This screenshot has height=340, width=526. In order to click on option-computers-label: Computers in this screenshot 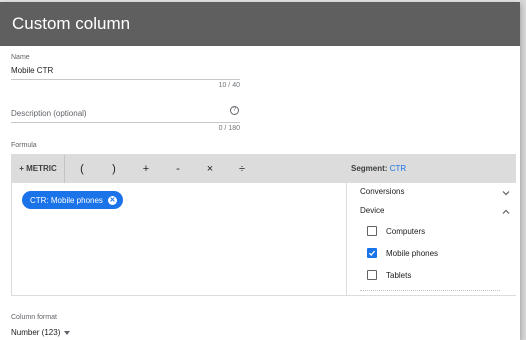, I will do `click(406, 231)`.